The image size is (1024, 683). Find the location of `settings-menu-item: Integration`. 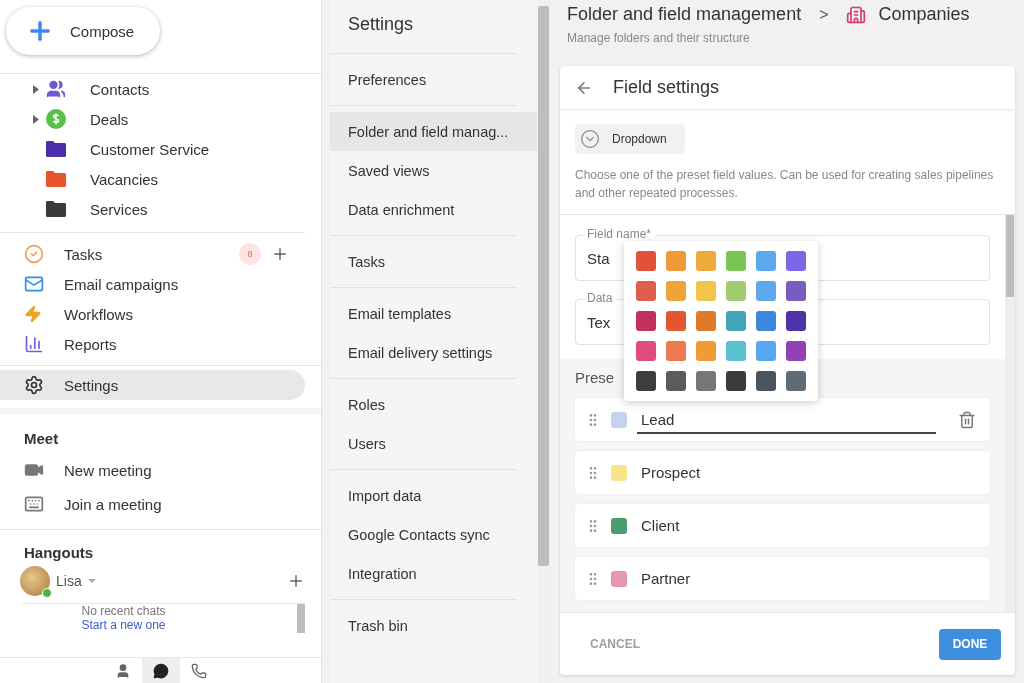

settings-menu-item: Integration is located at coordinates (423, 573).